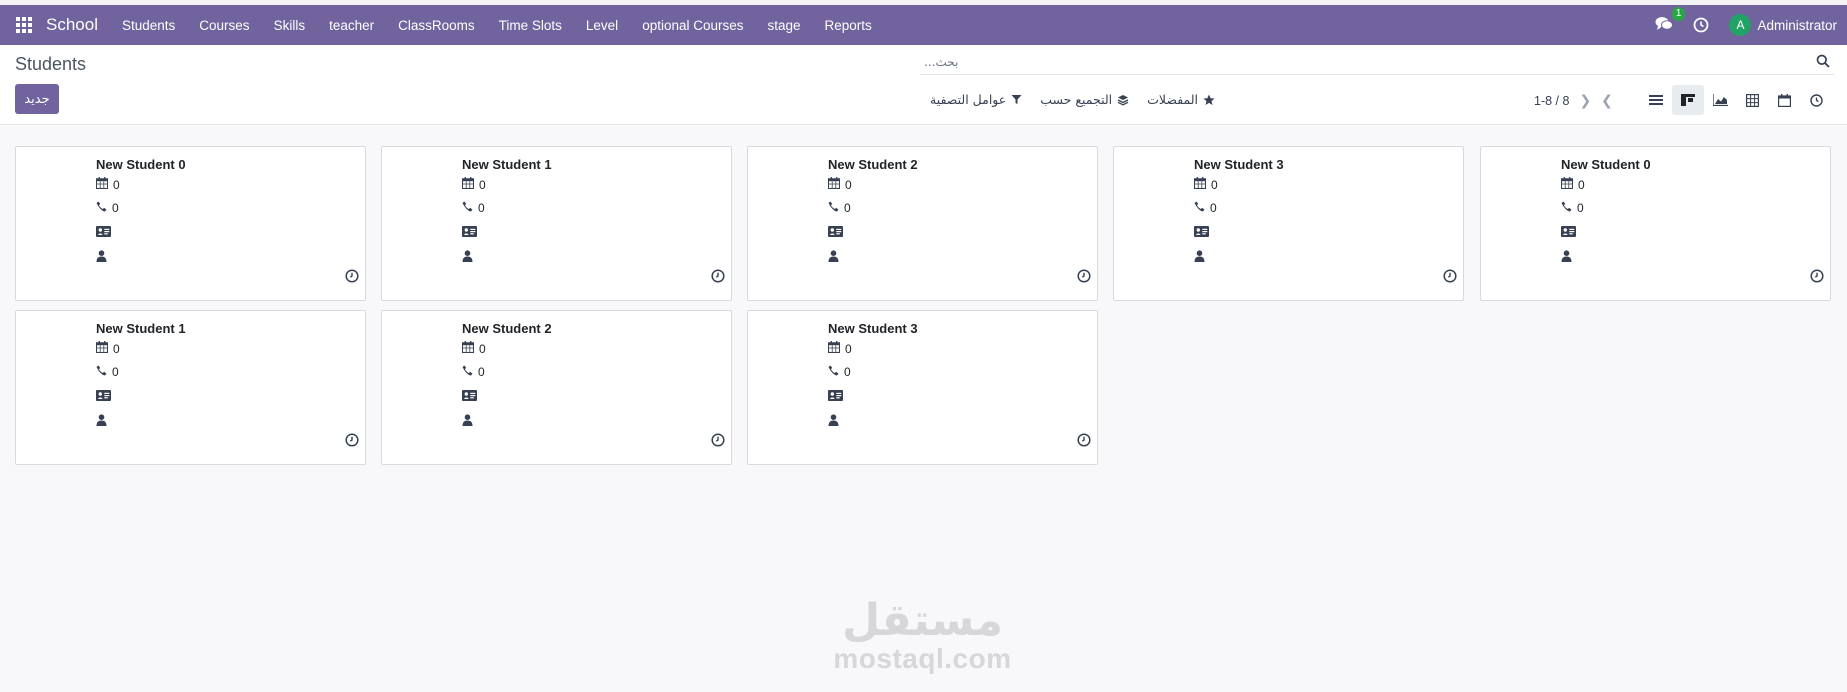 The height and width of the screenshot is (692, 1847). What do you see at coordinates (290, 25) in the screenshot?
I see `menu-item-skills: Skills` at bounding box center [290, 25].